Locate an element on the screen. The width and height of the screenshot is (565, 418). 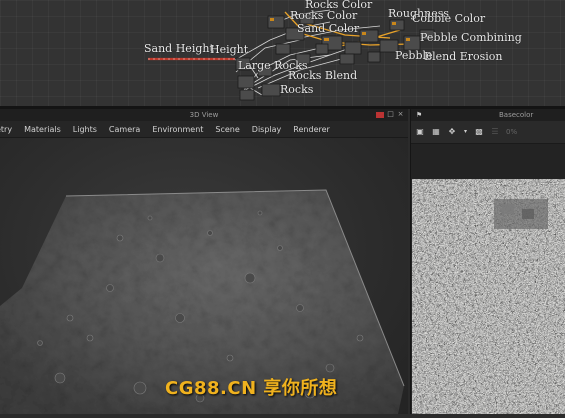
chevron-down-icon: ▾ is located at coordinates (465, 132).